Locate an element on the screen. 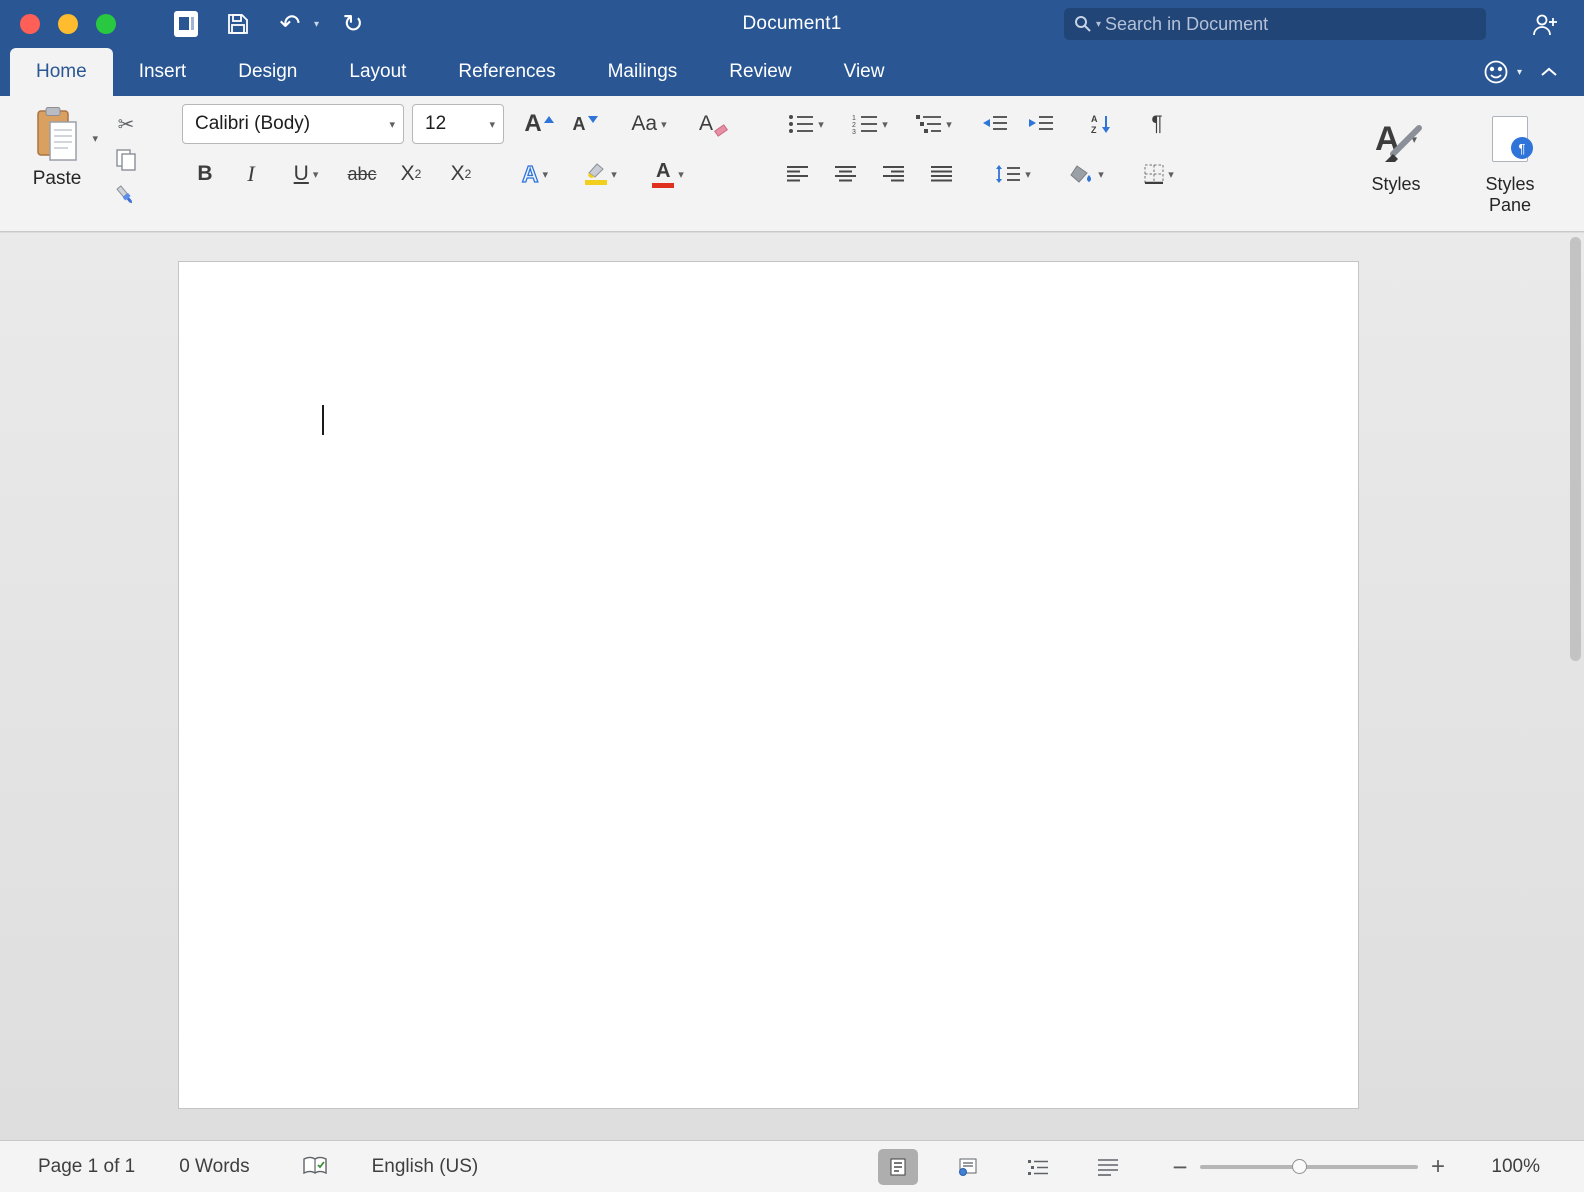 Image resolution: width=1584 pixels, height=1192 pixels. borders-icon is located at coordinates (1154, 174).